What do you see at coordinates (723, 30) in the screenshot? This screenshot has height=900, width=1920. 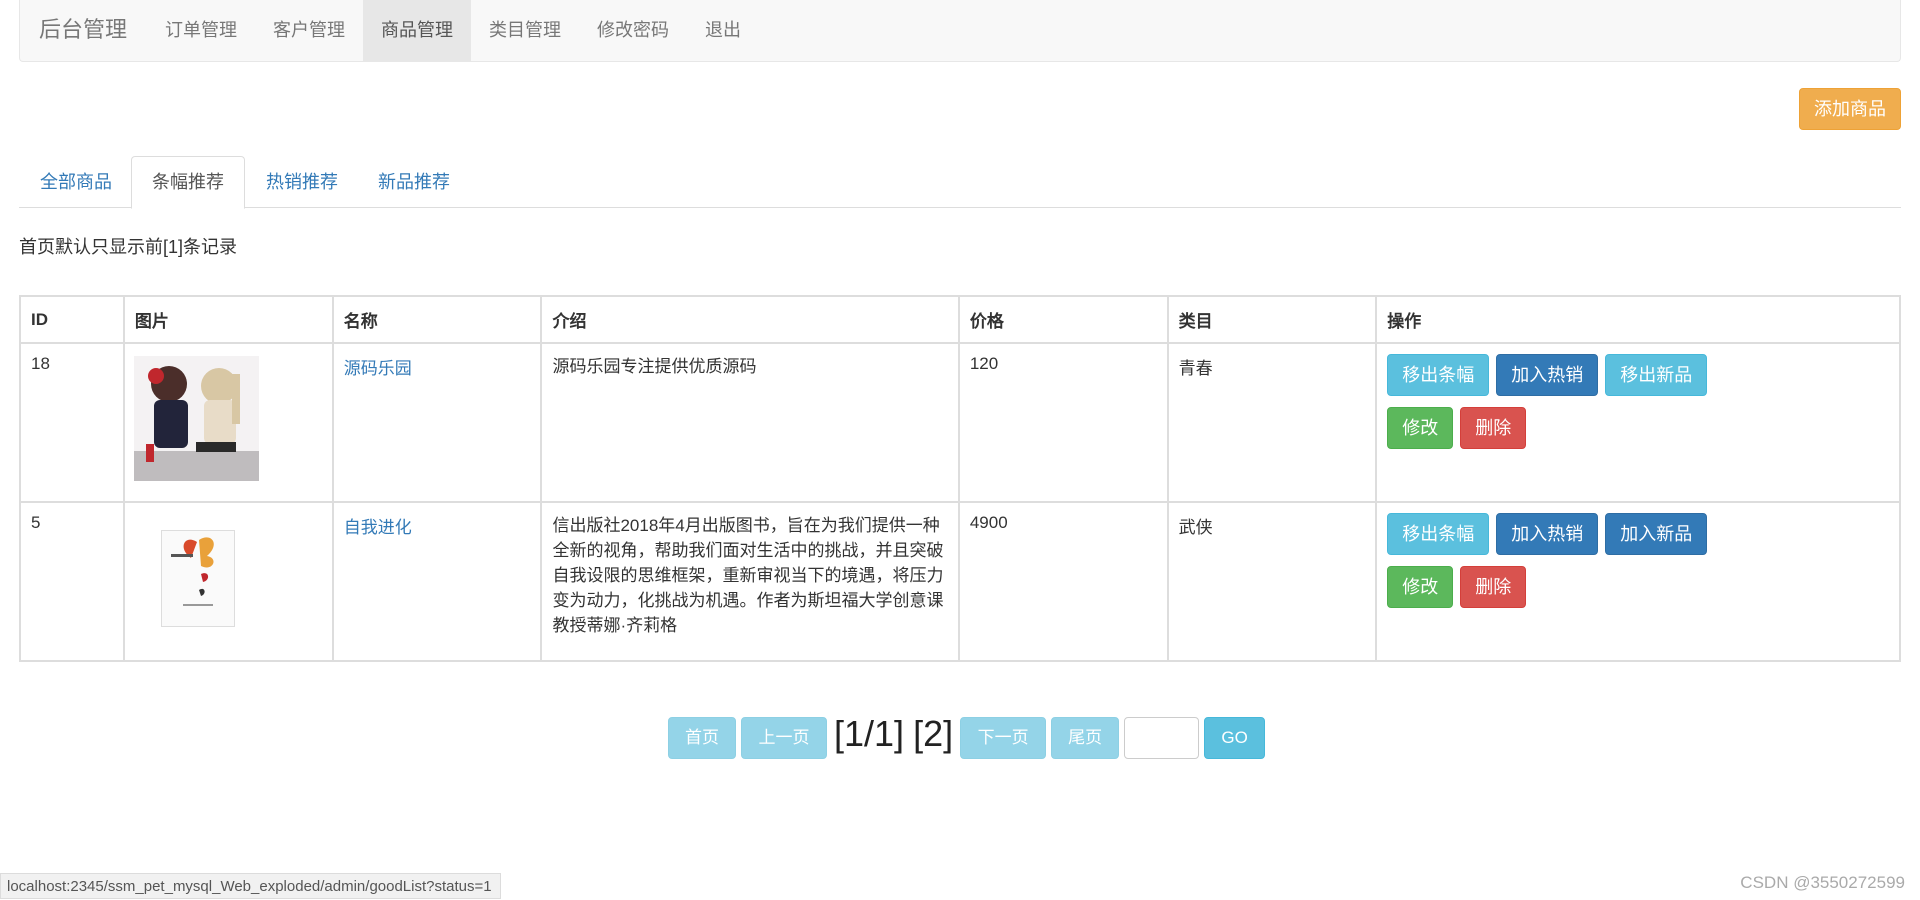 I see `nav-logout: 退出` at bounding box center [723, 30].